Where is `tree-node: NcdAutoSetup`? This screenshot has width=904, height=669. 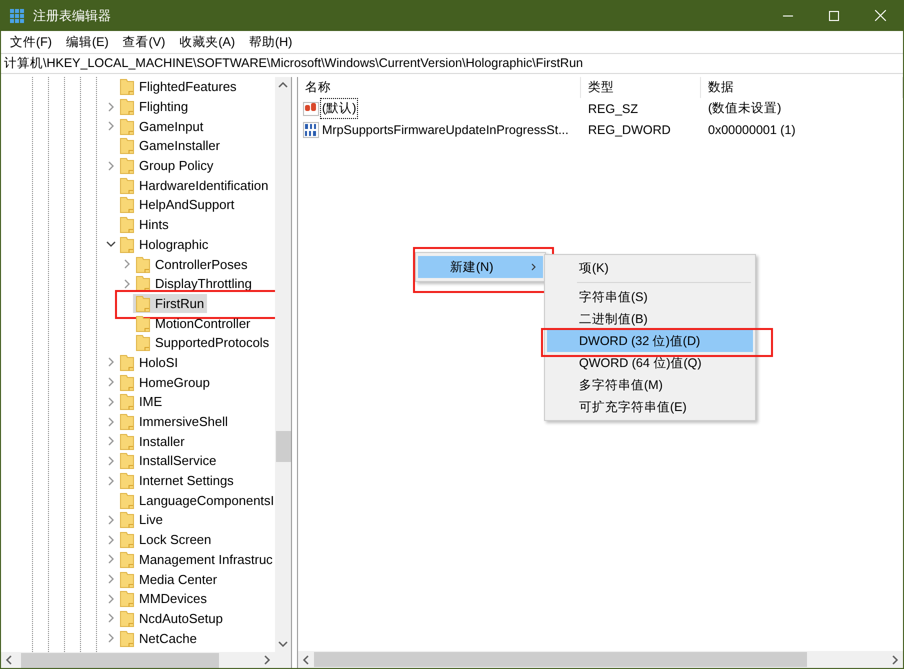
tree-node: NcdAutoSetup is located at coordinates (171, 618).